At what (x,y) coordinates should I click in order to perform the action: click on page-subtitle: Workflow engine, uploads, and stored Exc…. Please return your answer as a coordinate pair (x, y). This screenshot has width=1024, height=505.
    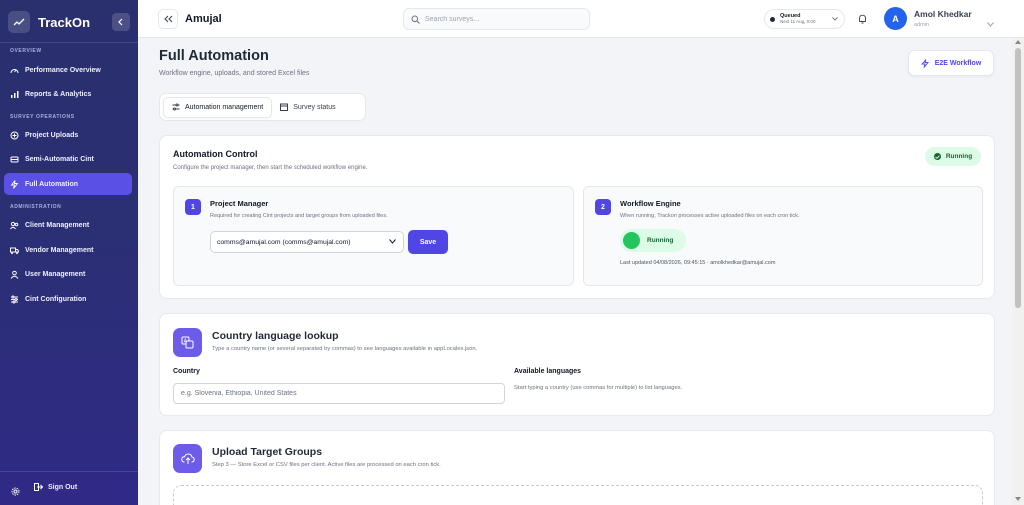
    Looking at the image, I should click on (234, 73).